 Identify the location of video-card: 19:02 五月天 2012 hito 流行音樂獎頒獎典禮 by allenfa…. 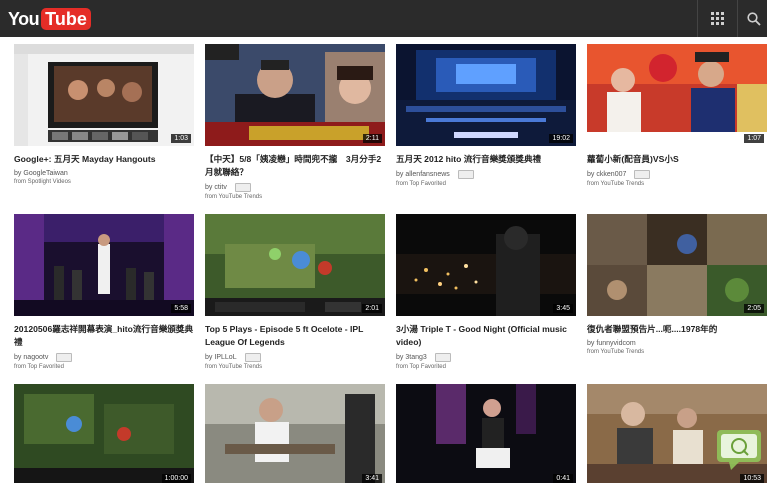
(486, 115).